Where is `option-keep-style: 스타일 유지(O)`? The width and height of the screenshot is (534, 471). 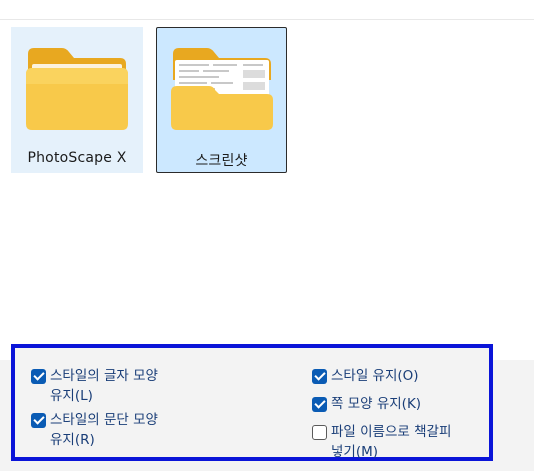 option-keep-style: 스타일 유지(O) is located at coordinates (365, 376).